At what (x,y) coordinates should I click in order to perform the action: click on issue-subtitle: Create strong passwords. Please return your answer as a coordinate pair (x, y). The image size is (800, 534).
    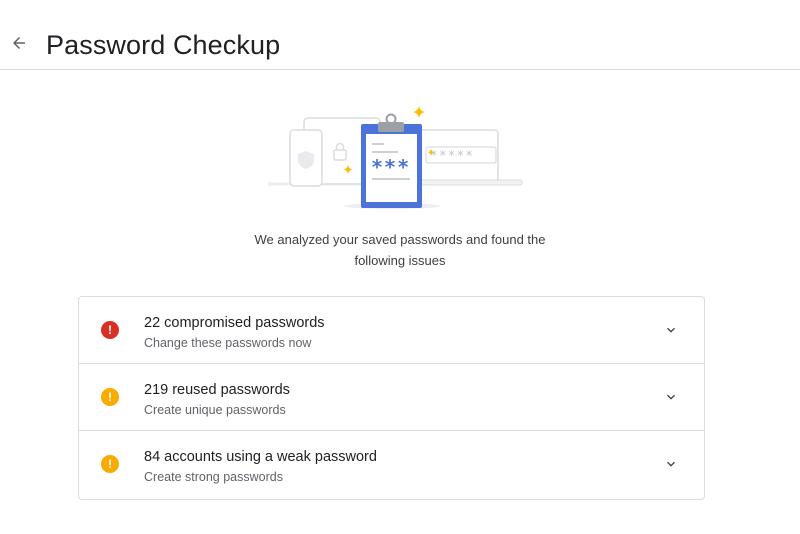
    Looking at the image, I should click on (213, 477).